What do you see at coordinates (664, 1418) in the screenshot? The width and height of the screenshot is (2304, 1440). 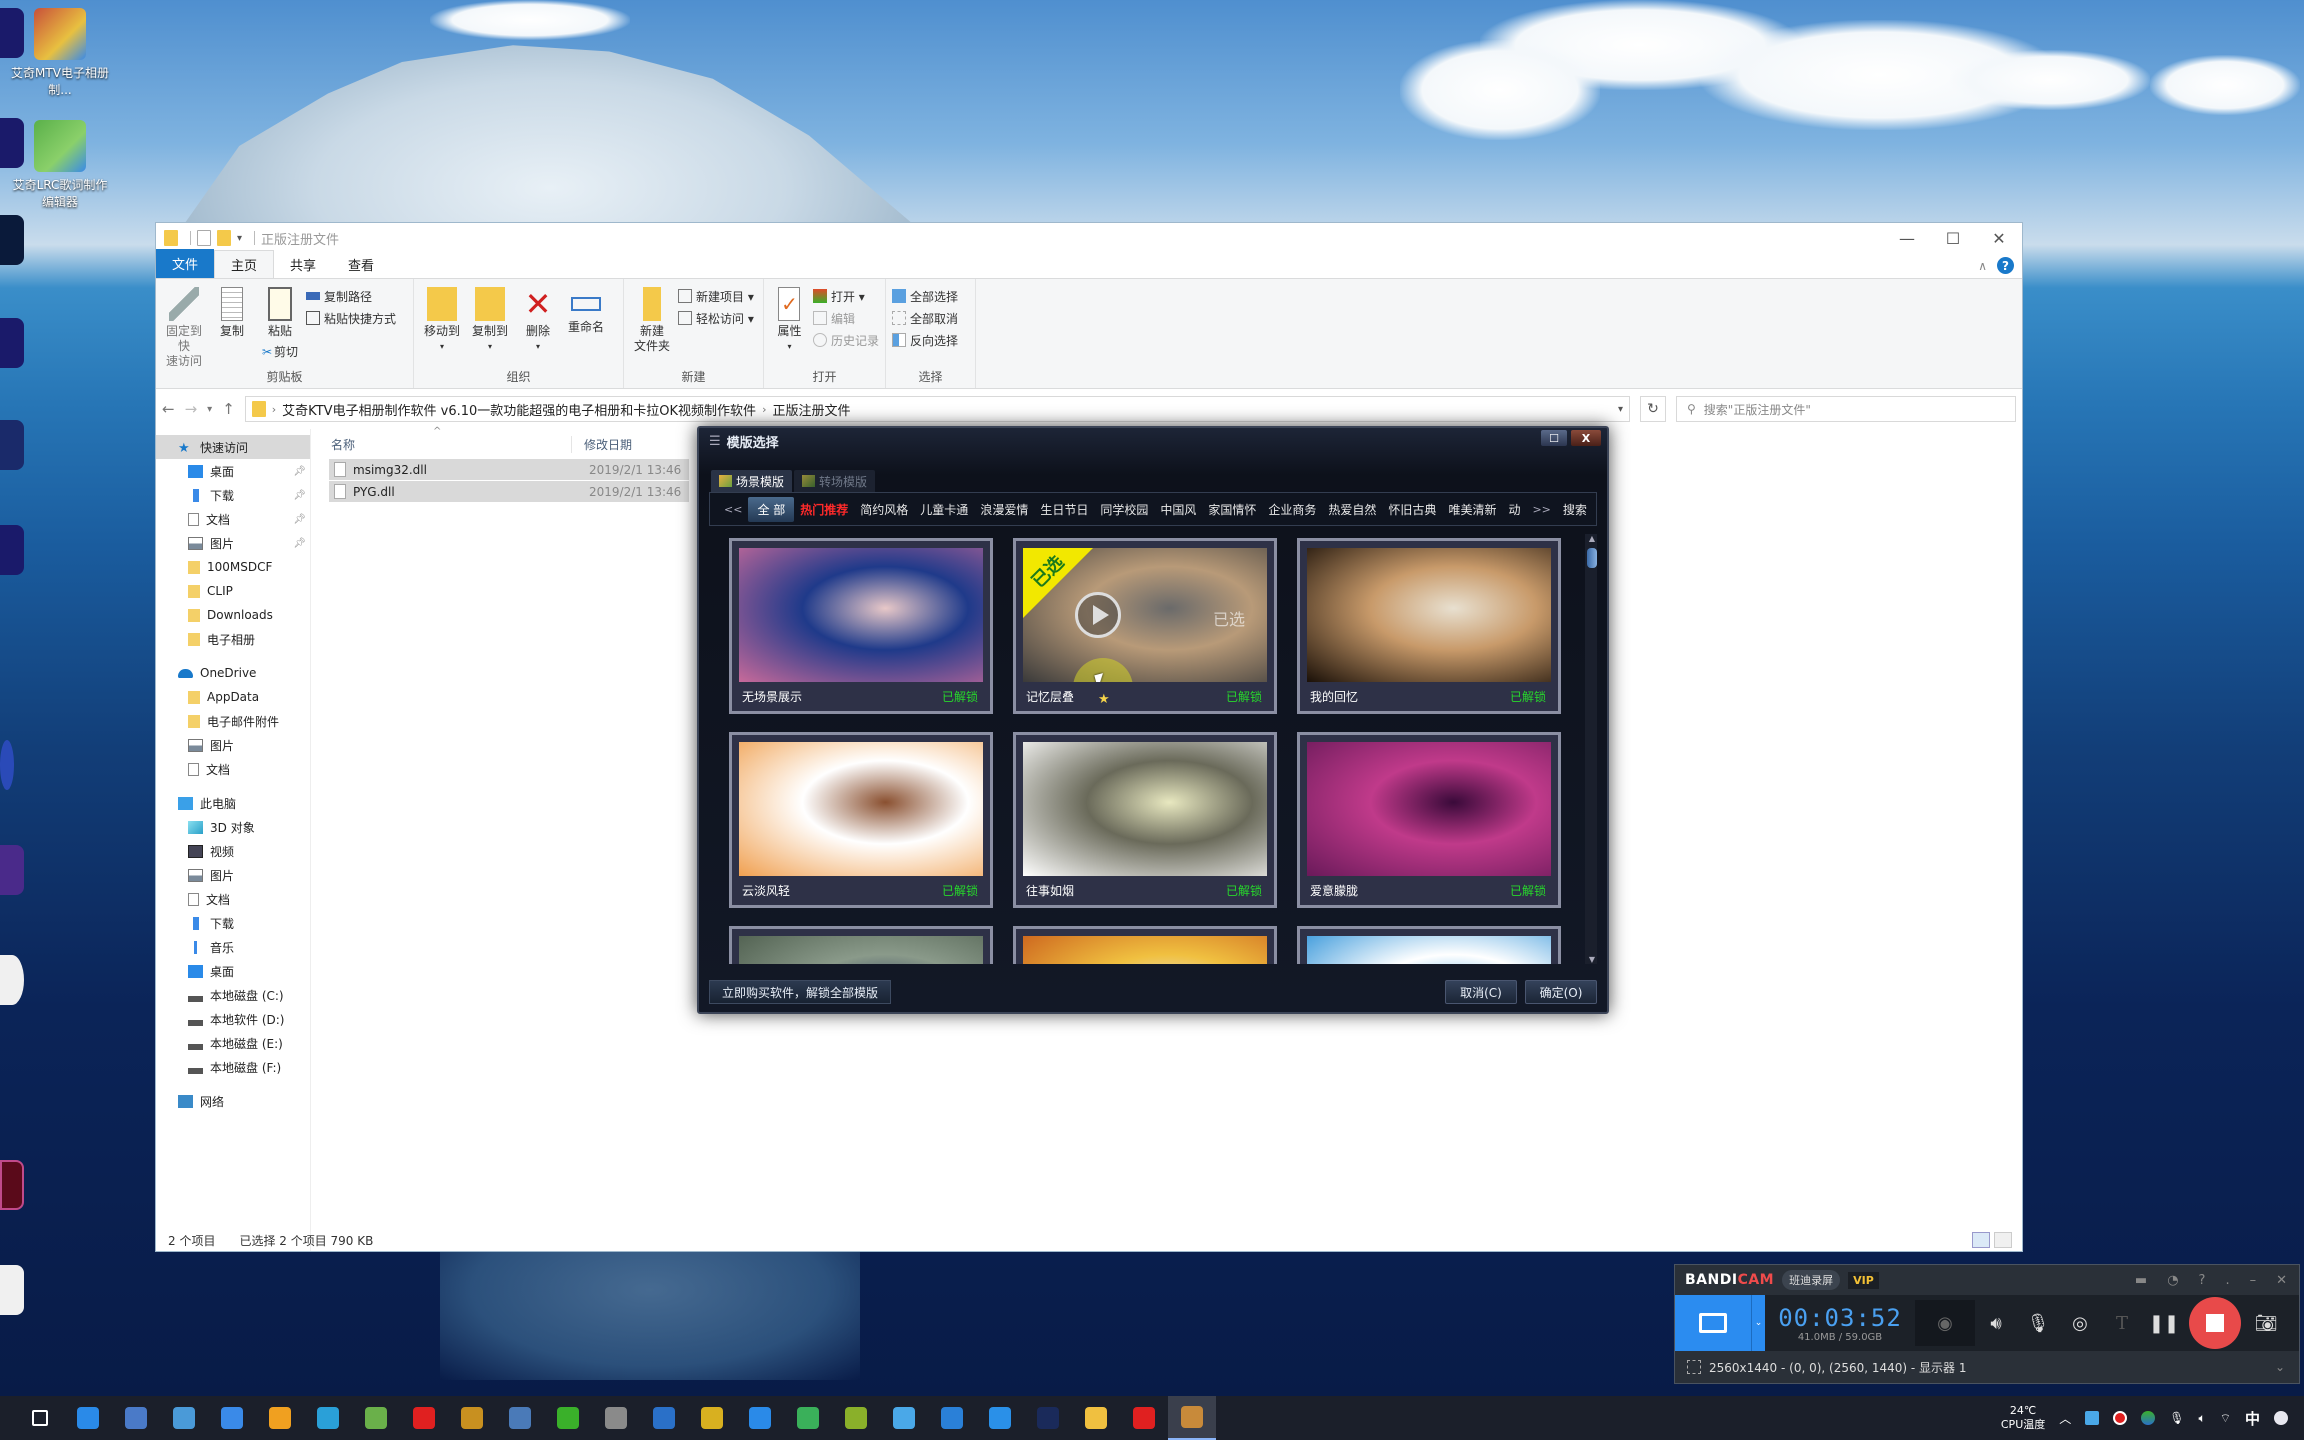 I see `taskbar-app-13-button` at bounding box center [664, 1418].